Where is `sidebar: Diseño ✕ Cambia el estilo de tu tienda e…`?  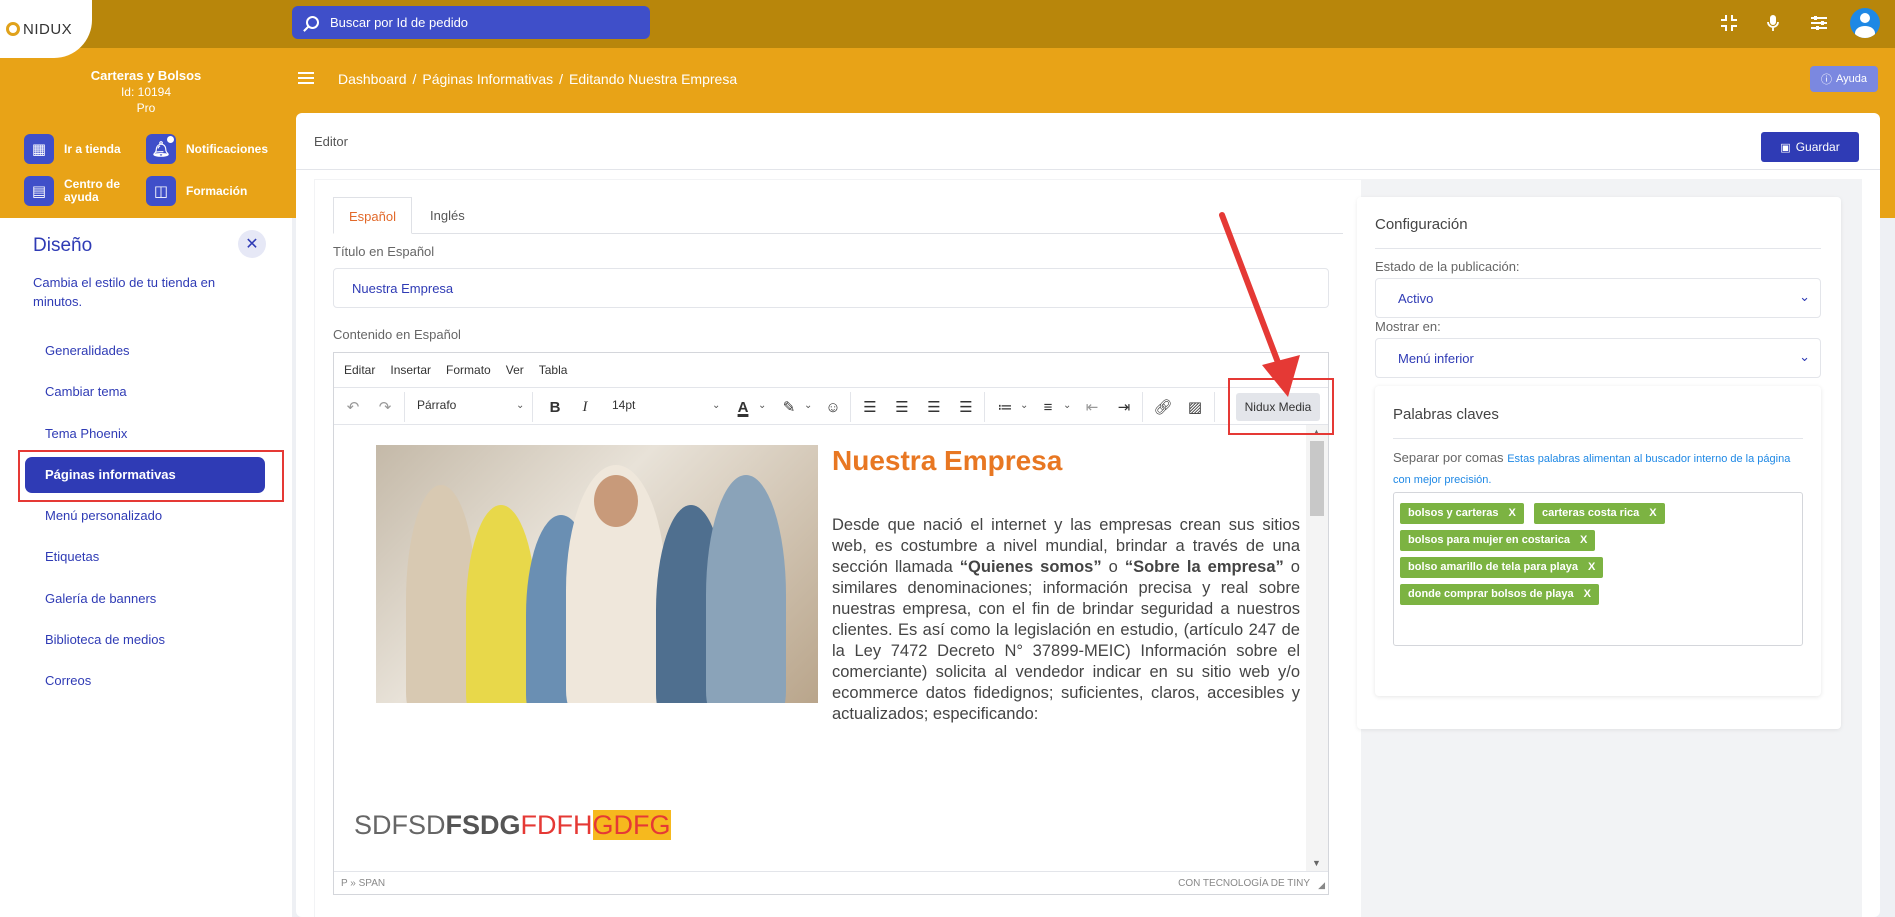
sidebar: Diseño ✕ Cambia el estilo de tu tienda e… is located at coordinates (146, 567).